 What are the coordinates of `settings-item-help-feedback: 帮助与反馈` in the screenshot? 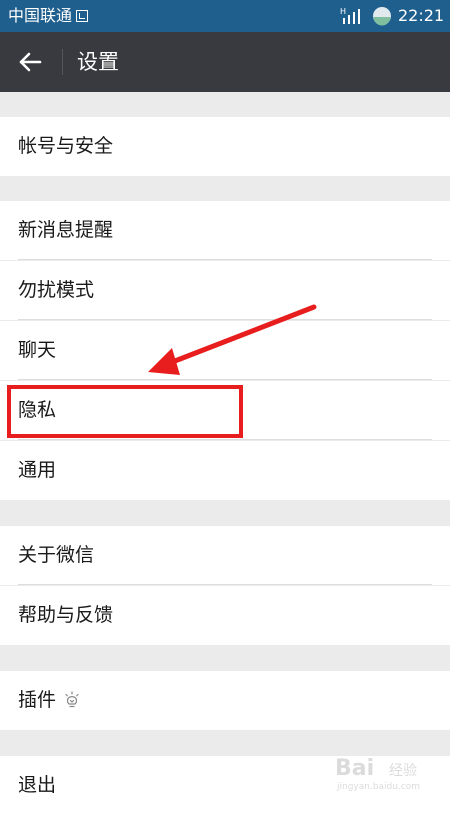 It's located at (225, 615).